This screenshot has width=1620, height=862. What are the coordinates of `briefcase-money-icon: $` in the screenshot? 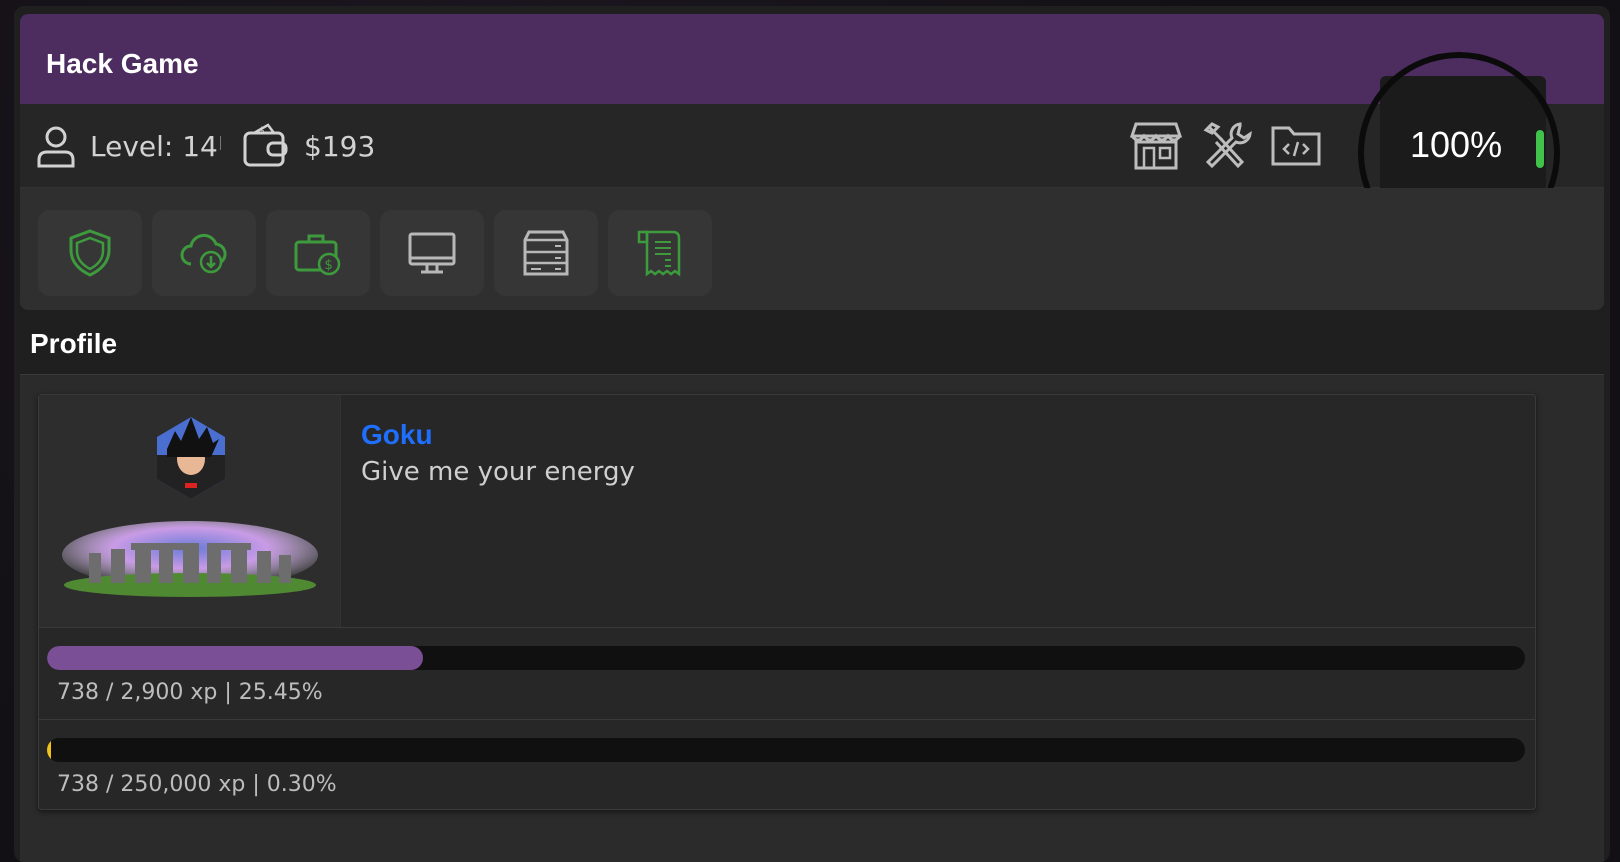 It's located at (317, 255).